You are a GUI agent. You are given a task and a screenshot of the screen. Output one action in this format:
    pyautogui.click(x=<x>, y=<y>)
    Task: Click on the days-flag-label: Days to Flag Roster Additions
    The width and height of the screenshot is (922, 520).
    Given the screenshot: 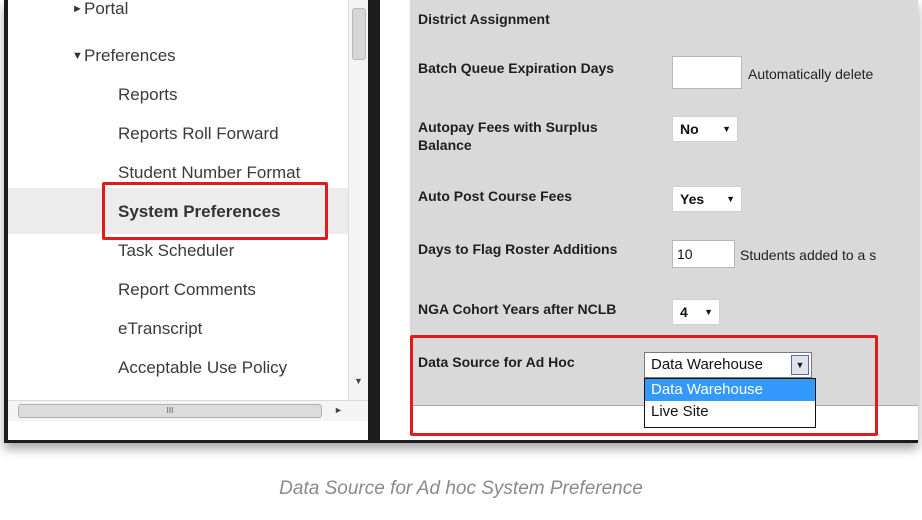 What is the action you would take?
    pyautogui.click(x=518, y=249)
    